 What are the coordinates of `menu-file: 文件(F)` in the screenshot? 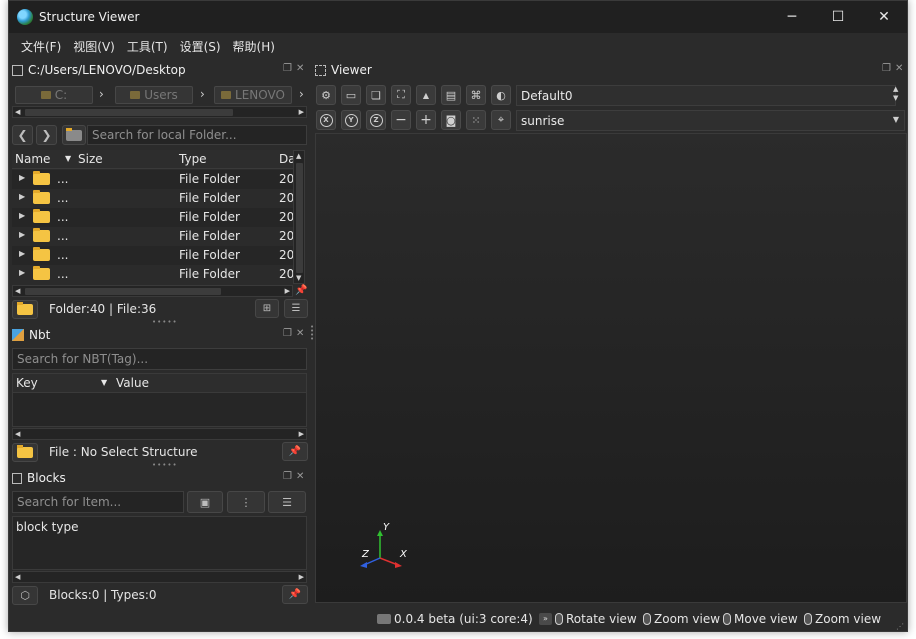 It's located at (41, 46).